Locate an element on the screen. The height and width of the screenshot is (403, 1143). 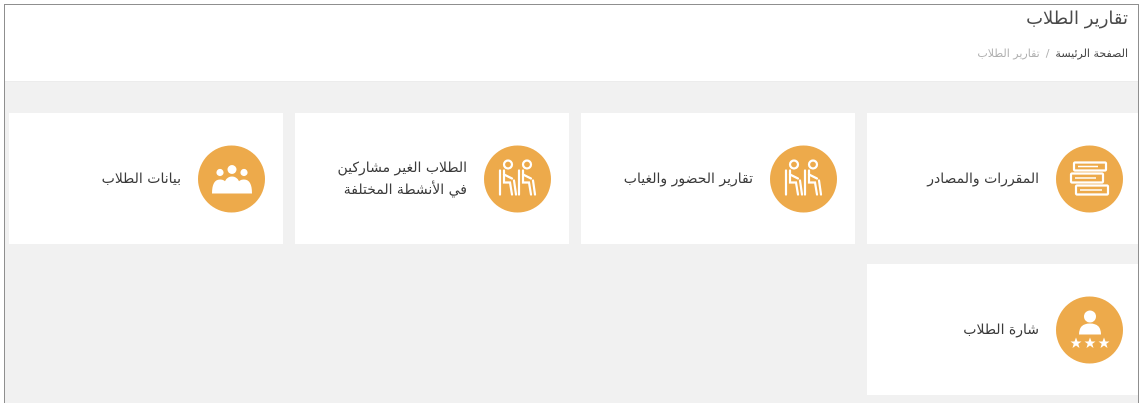
breadcrumb-current: تقارير الطلاب is located at coordinates (1008, 53).